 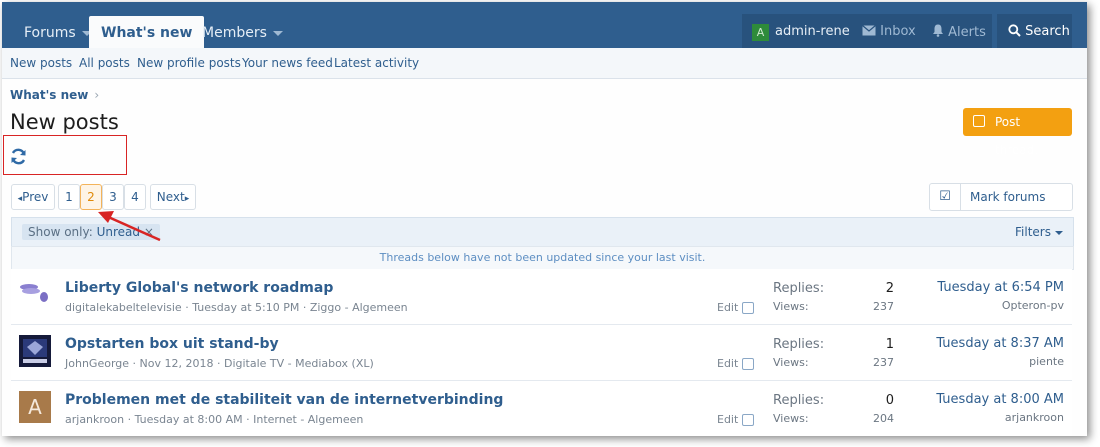 I want to click on subnav-latest-activity: Latest activity, so click(x=376, y=63).